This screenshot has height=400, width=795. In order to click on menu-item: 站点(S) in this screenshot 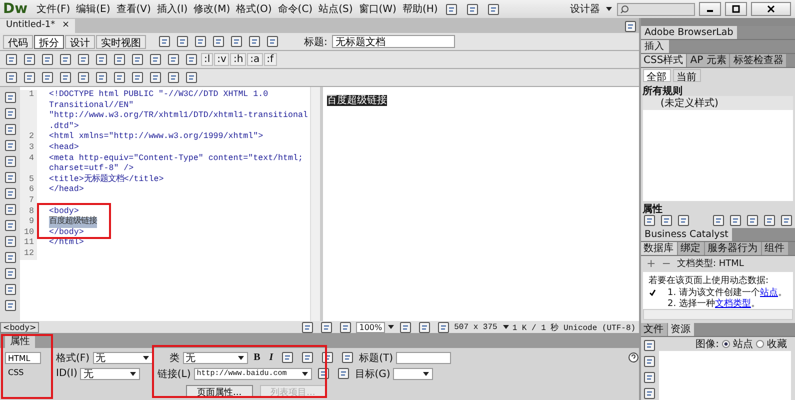, I will do `click(336, 9)`.